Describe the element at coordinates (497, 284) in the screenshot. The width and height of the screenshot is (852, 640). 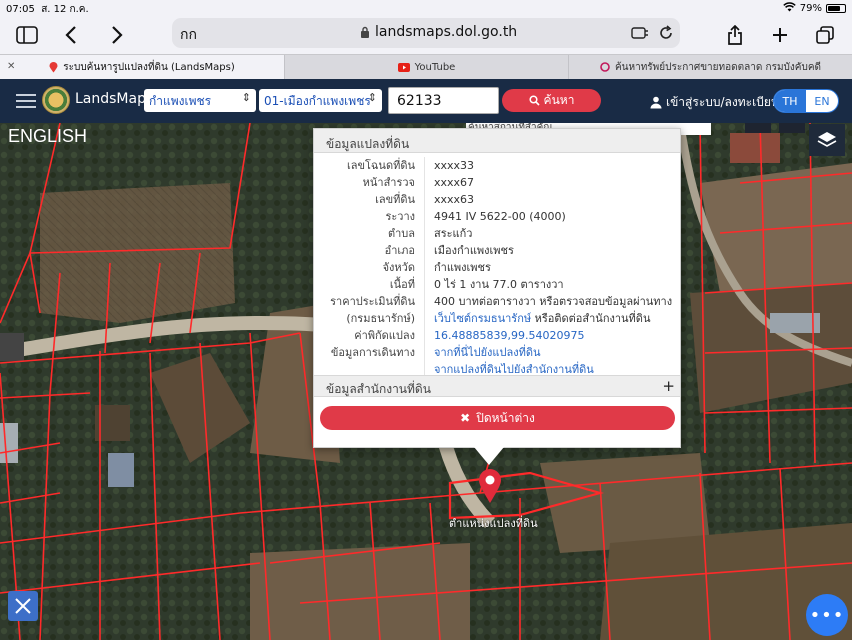
I see `info-row-area: เนื้อที่ 0 ไร่ 1 งาน 77.0 ตารางวา` at that location.